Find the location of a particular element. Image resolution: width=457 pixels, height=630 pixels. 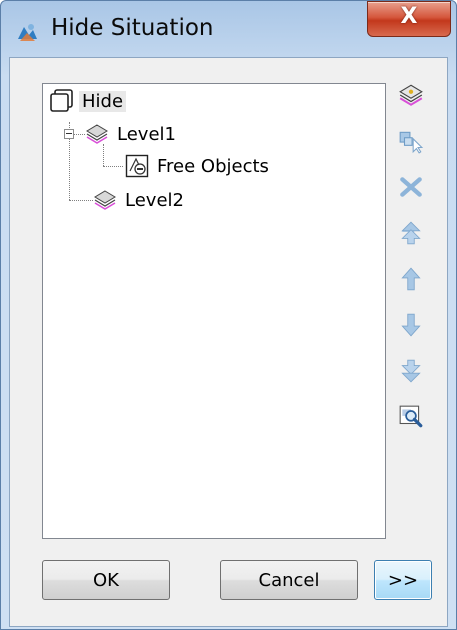

tree-item-label: Level2 is located at coordinates (154, 200).